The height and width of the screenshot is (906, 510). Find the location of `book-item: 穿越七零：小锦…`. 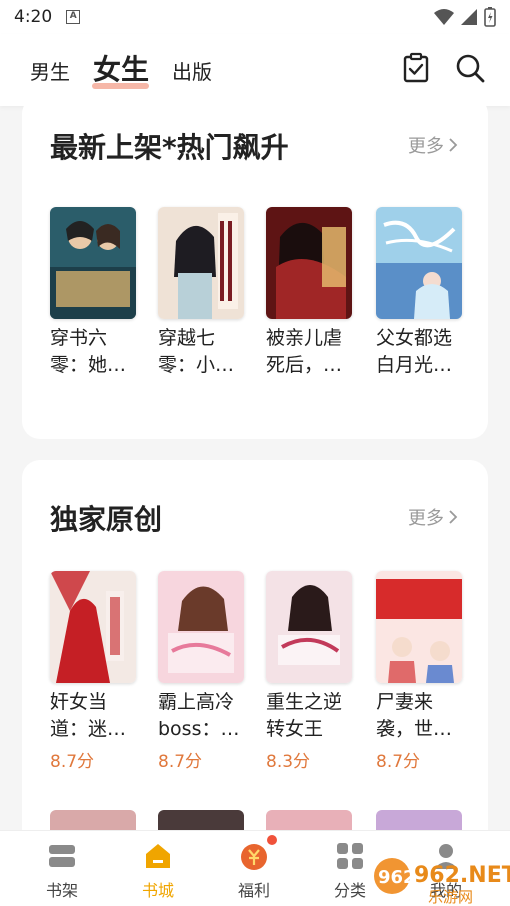

book-item: 穿越七零：小锦… is located at coordinates (201, 293).